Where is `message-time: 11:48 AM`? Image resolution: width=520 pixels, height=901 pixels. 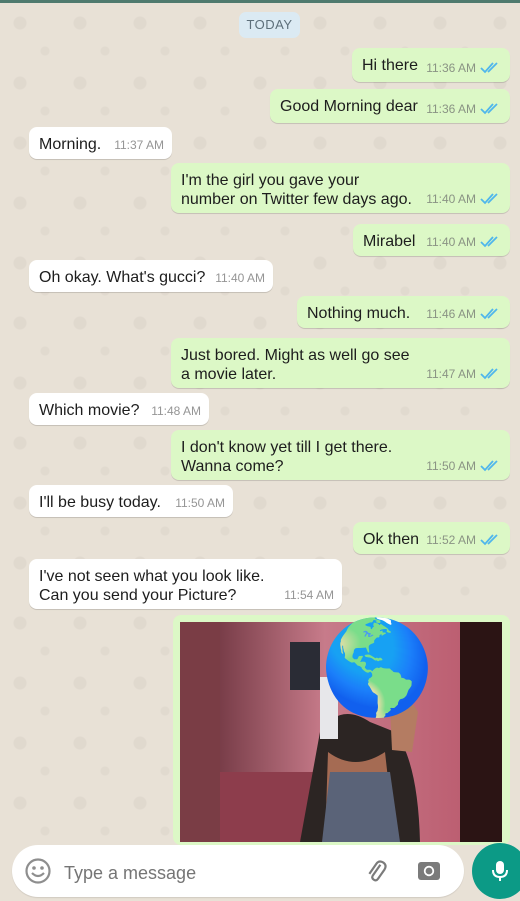
message-time: 11:48 AM is located at coordinates (176, 411).